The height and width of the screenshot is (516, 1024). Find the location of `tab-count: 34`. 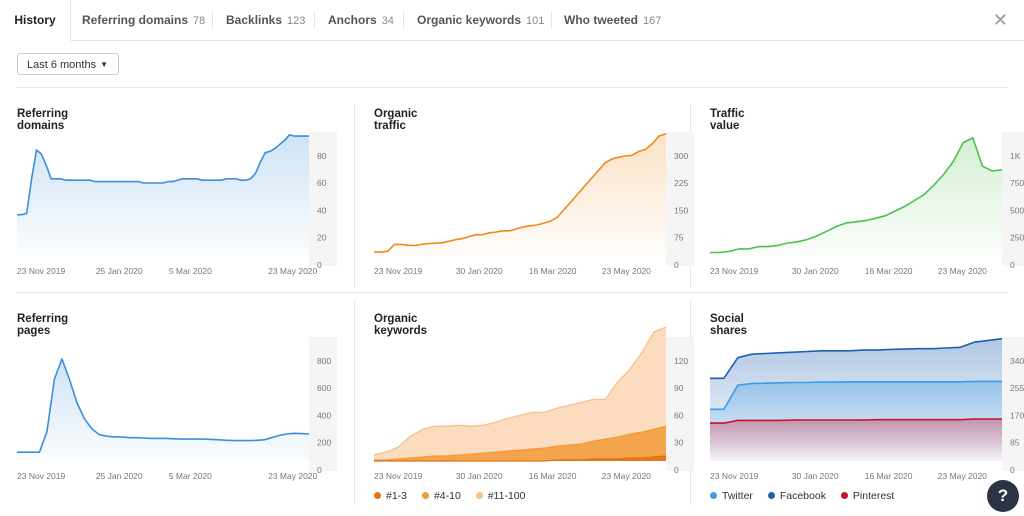

tab-count: 34 is located at coordinates (387, 21).